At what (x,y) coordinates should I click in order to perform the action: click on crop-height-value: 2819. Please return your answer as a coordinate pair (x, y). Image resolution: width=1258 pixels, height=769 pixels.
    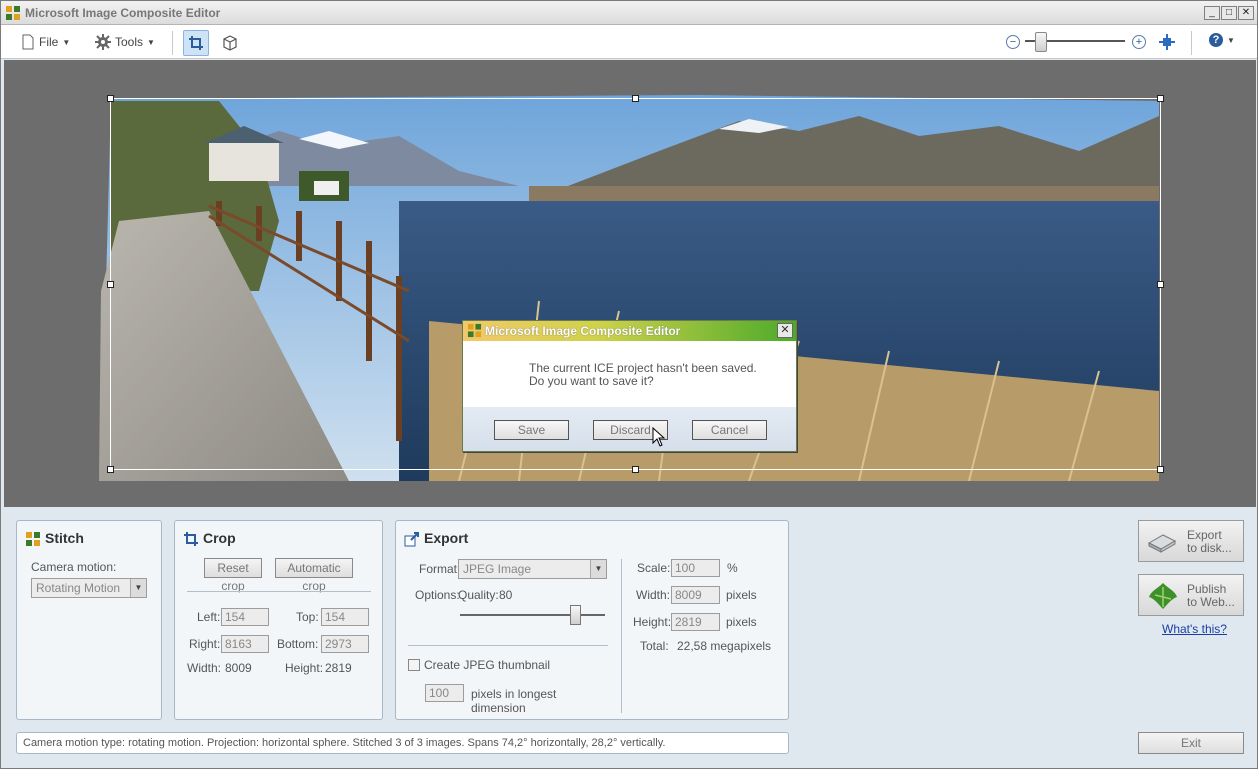
    Looking at the image, I should click on (338, 668).